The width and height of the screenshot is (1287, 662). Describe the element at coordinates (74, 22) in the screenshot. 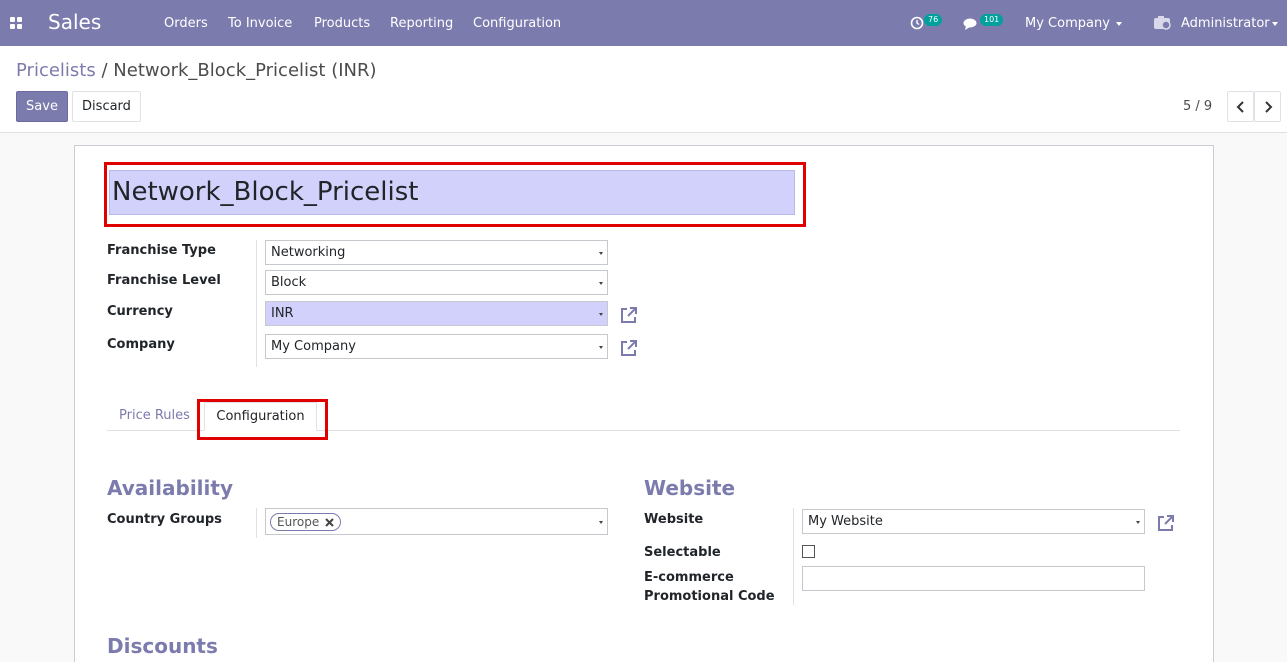

I see `app-name: Sales` at that location.